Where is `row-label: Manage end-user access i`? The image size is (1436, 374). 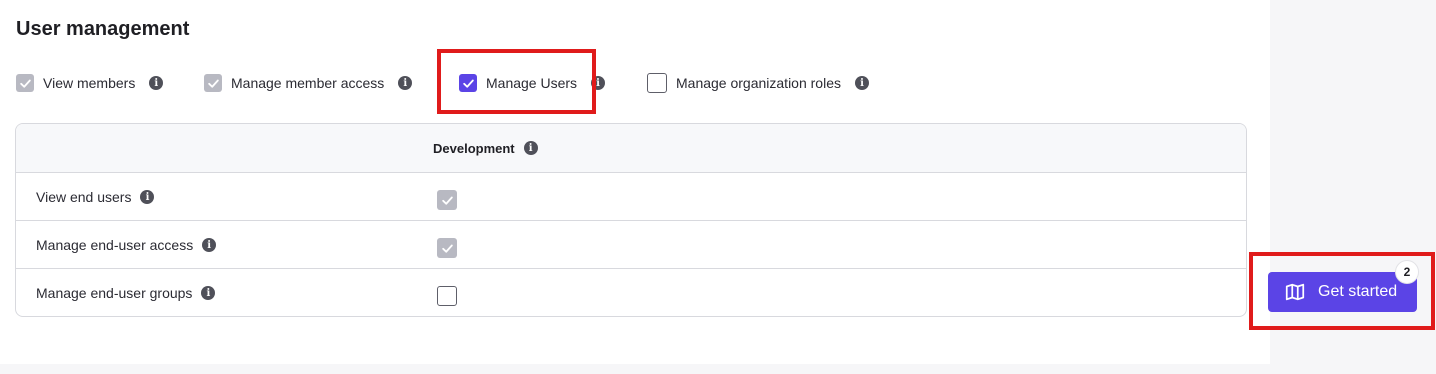 row-label: Manage end-user access i is located at coordinates (126, 245).